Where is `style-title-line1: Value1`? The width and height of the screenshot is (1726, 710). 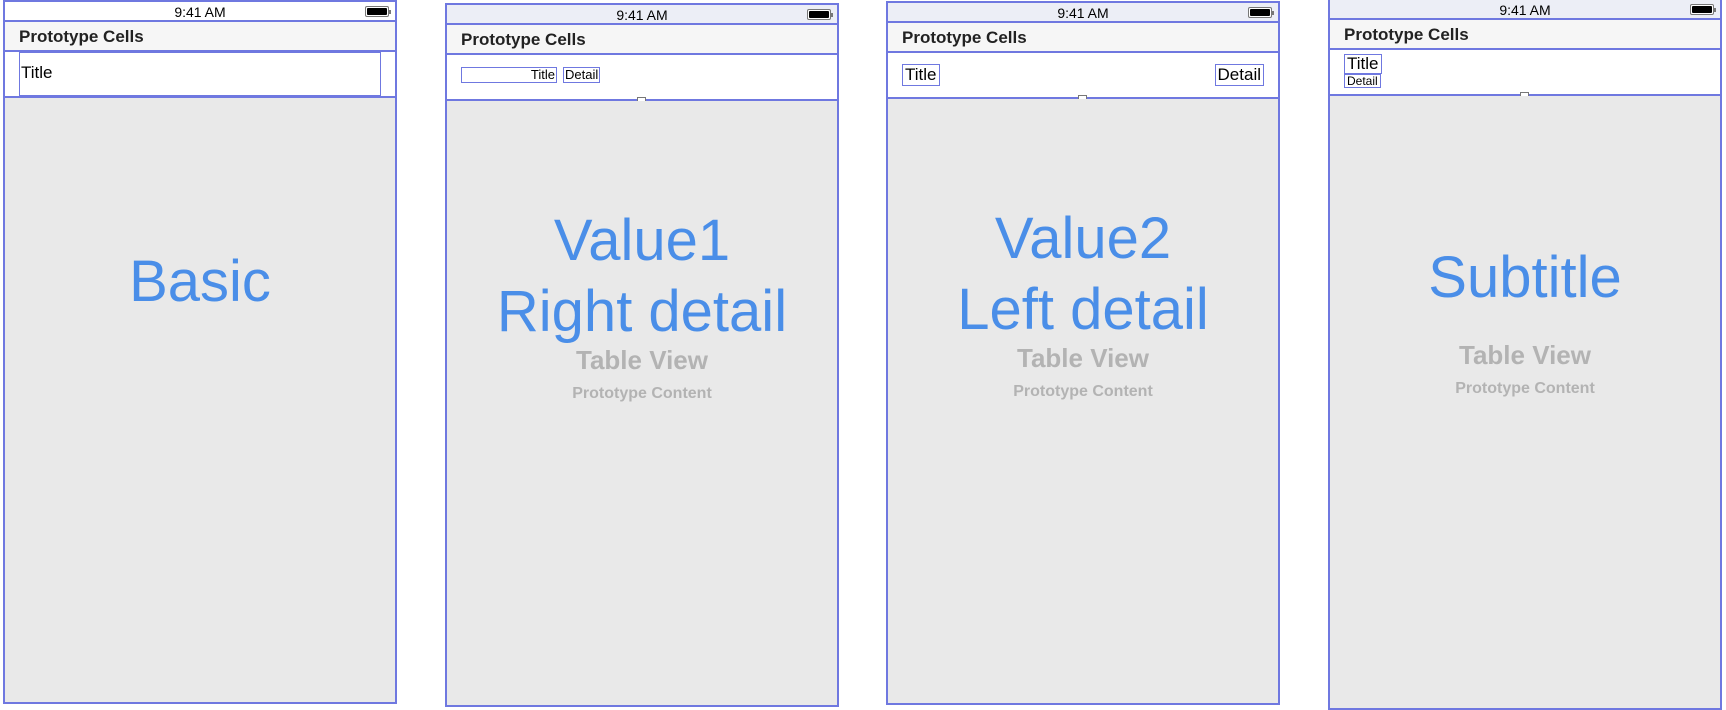
style-title-line1: Value1 is located at coordinates (642, 240).